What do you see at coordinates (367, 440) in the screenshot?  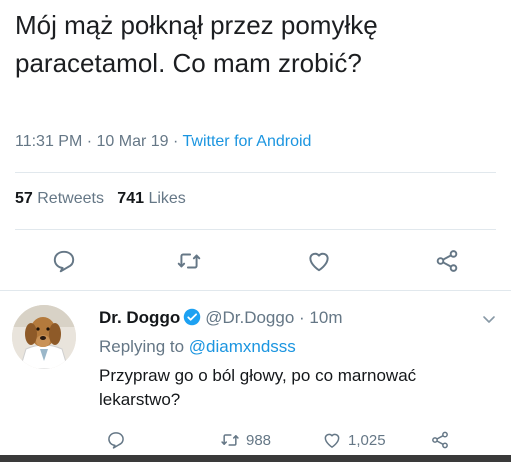 I see `reply-like-count: 1,025` at bounding box center [367, 440].